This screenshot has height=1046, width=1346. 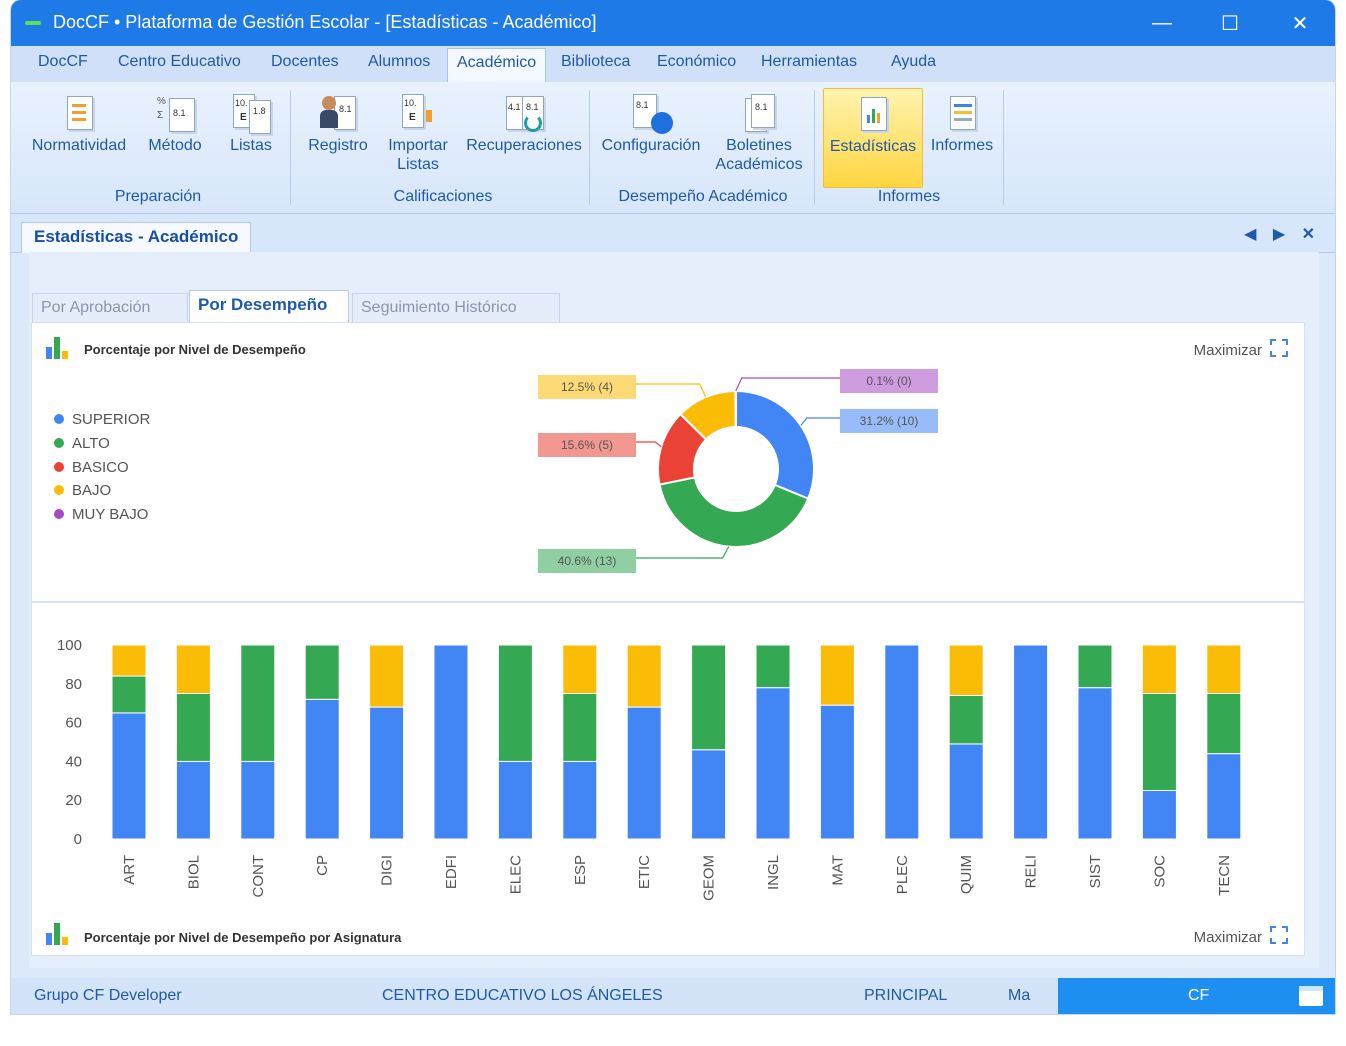 I want to click on donut-slice-superior, so click(x=775, y=444).